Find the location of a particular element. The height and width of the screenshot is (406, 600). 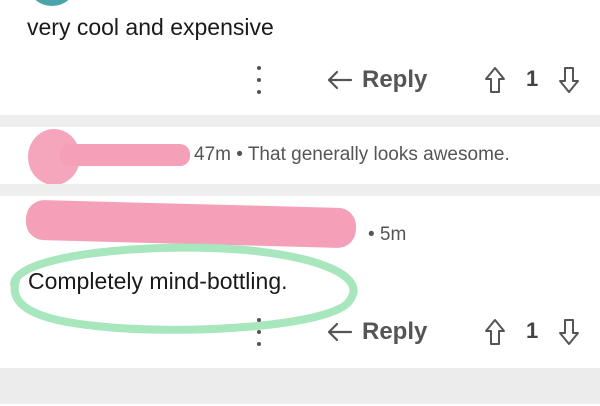

redaction-scribble is located at coordinates (125, 155).